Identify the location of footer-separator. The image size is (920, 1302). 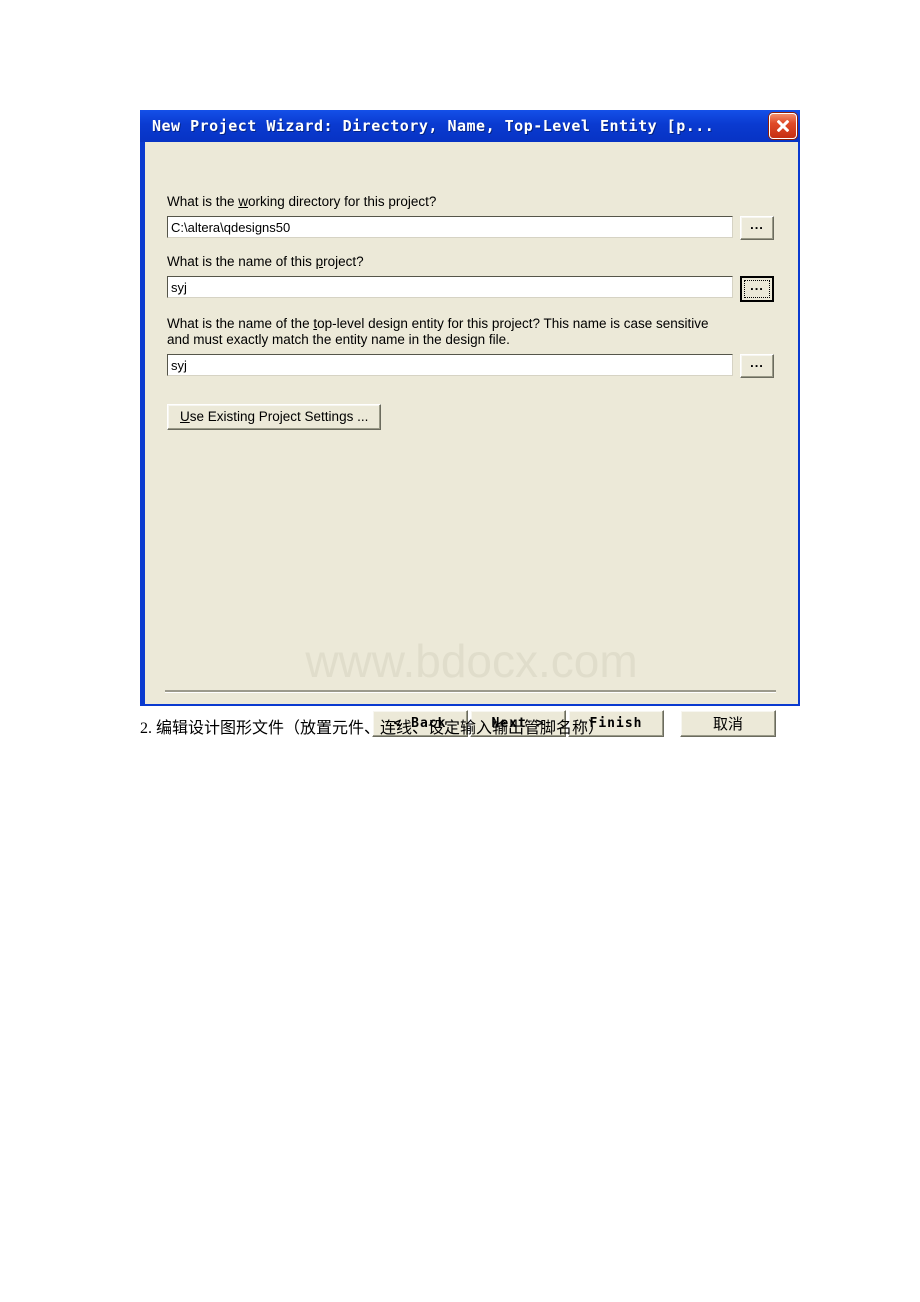
(470, 691).